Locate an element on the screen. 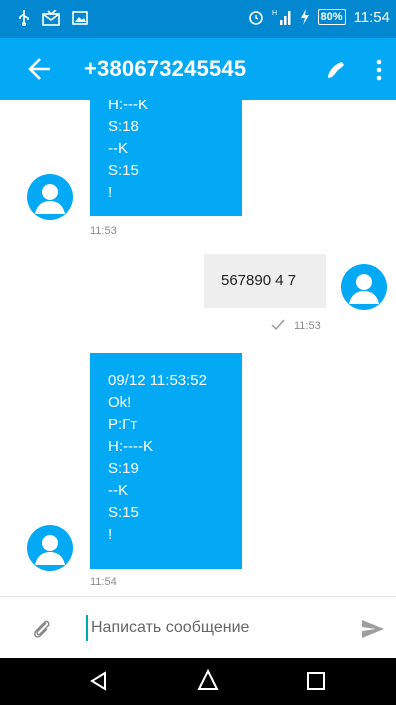  notification-icons is located at coordinates (53, 18).